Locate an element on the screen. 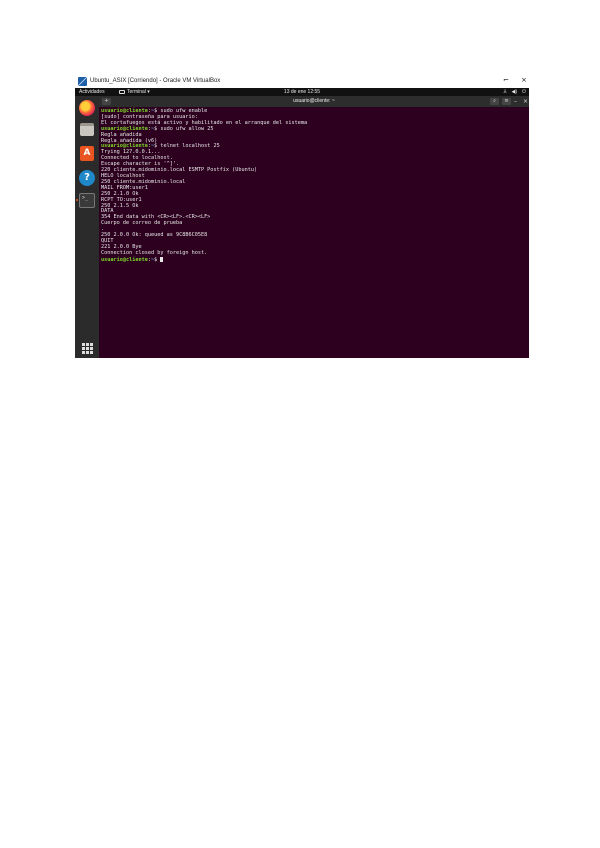  clock: 13 de ene 12:55 is located at coordinates (302, 92).